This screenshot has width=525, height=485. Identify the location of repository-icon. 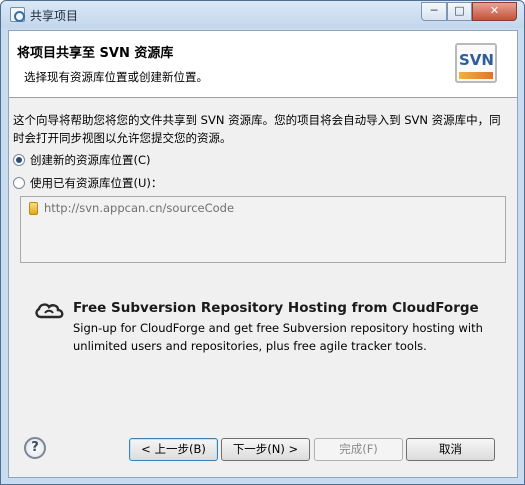
(33, 208).